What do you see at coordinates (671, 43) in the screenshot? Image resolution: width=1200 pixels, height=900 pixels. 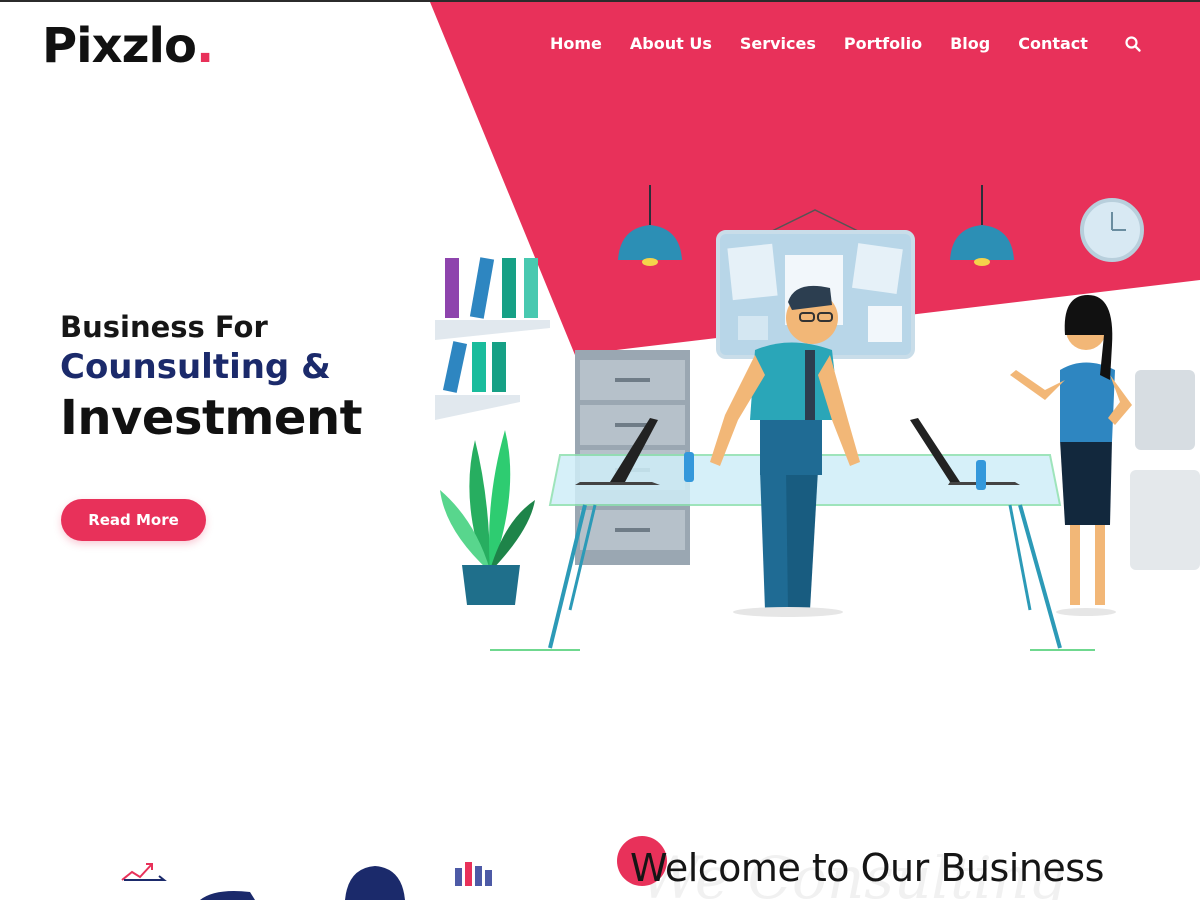 I see `nav-item-about-us: About Us` at bounding box center [671, 43].